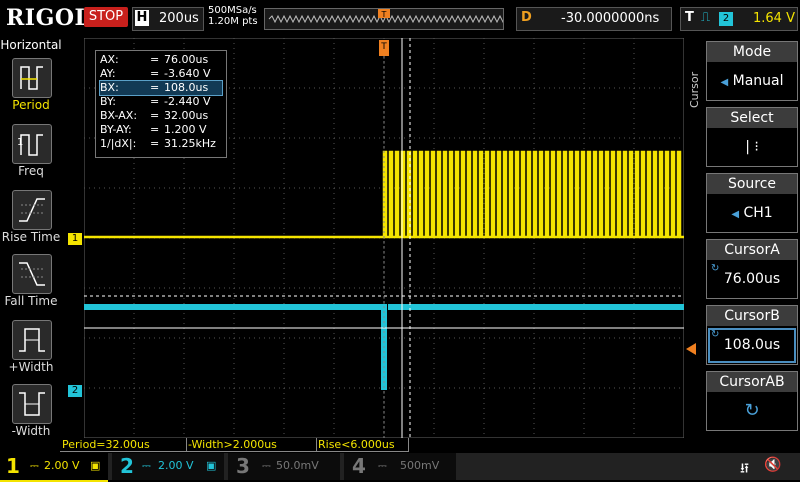 The image size is (800, 482). What do you see at coordinates (187, 73) in the screenshot?
I see `cursor-ay-value: -3.640 V` at bounding box center [187, 73].